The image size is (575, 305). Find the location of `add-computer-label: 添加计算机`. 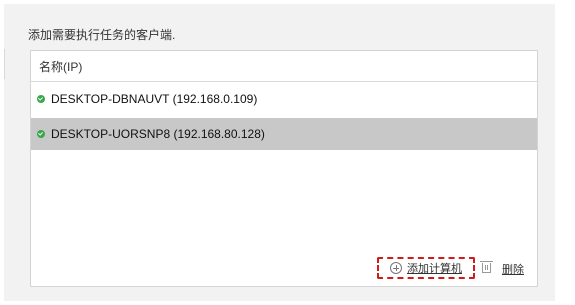

add-computer-label: 添加计算机 is located at coordinates (434, 269).